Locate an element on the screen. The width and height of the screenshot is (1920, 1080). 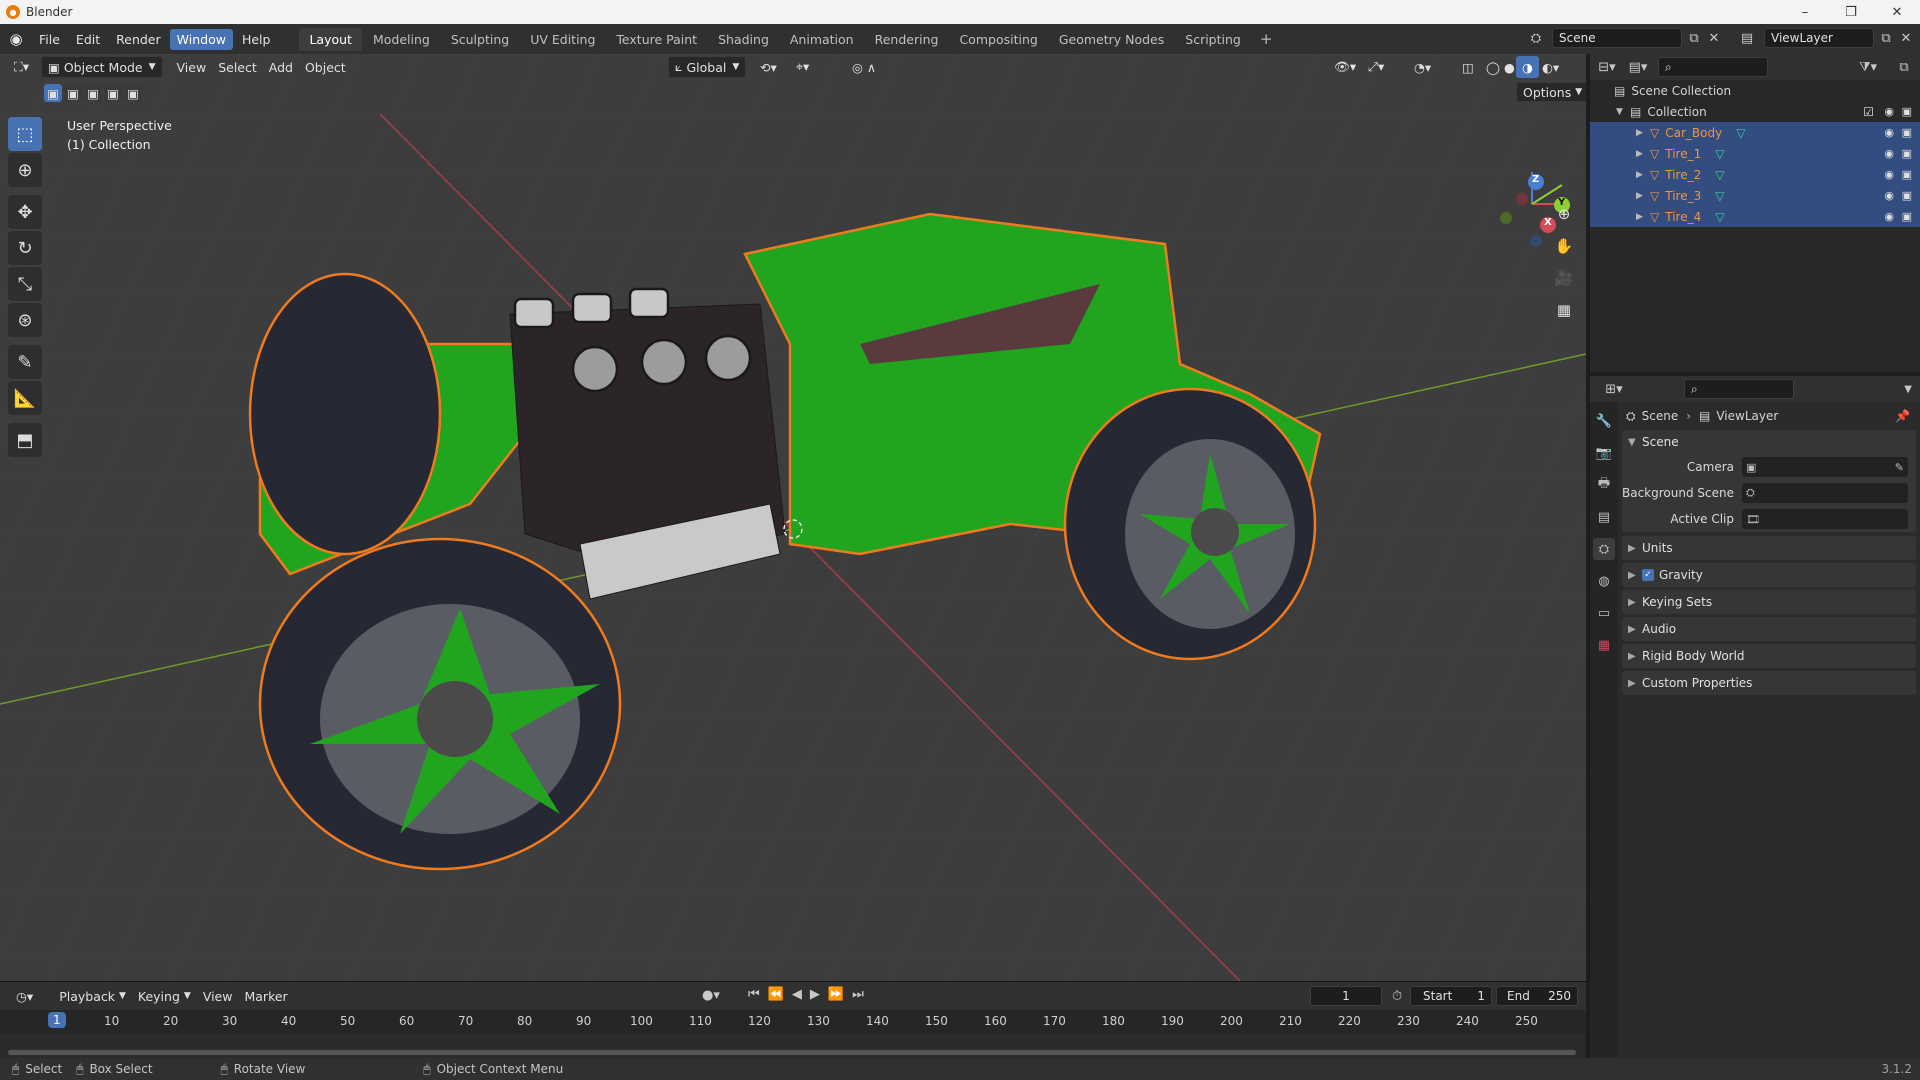
display-mode-icon: ▤▾ is located at coordinates (1638, 67).